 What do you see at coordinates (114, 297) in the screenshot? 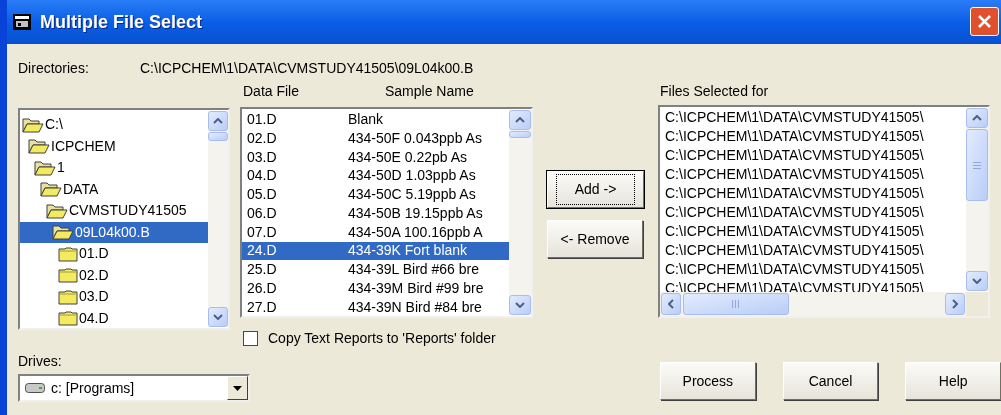
I see `tree-item: 03.D` at bounding box center [114, 297].